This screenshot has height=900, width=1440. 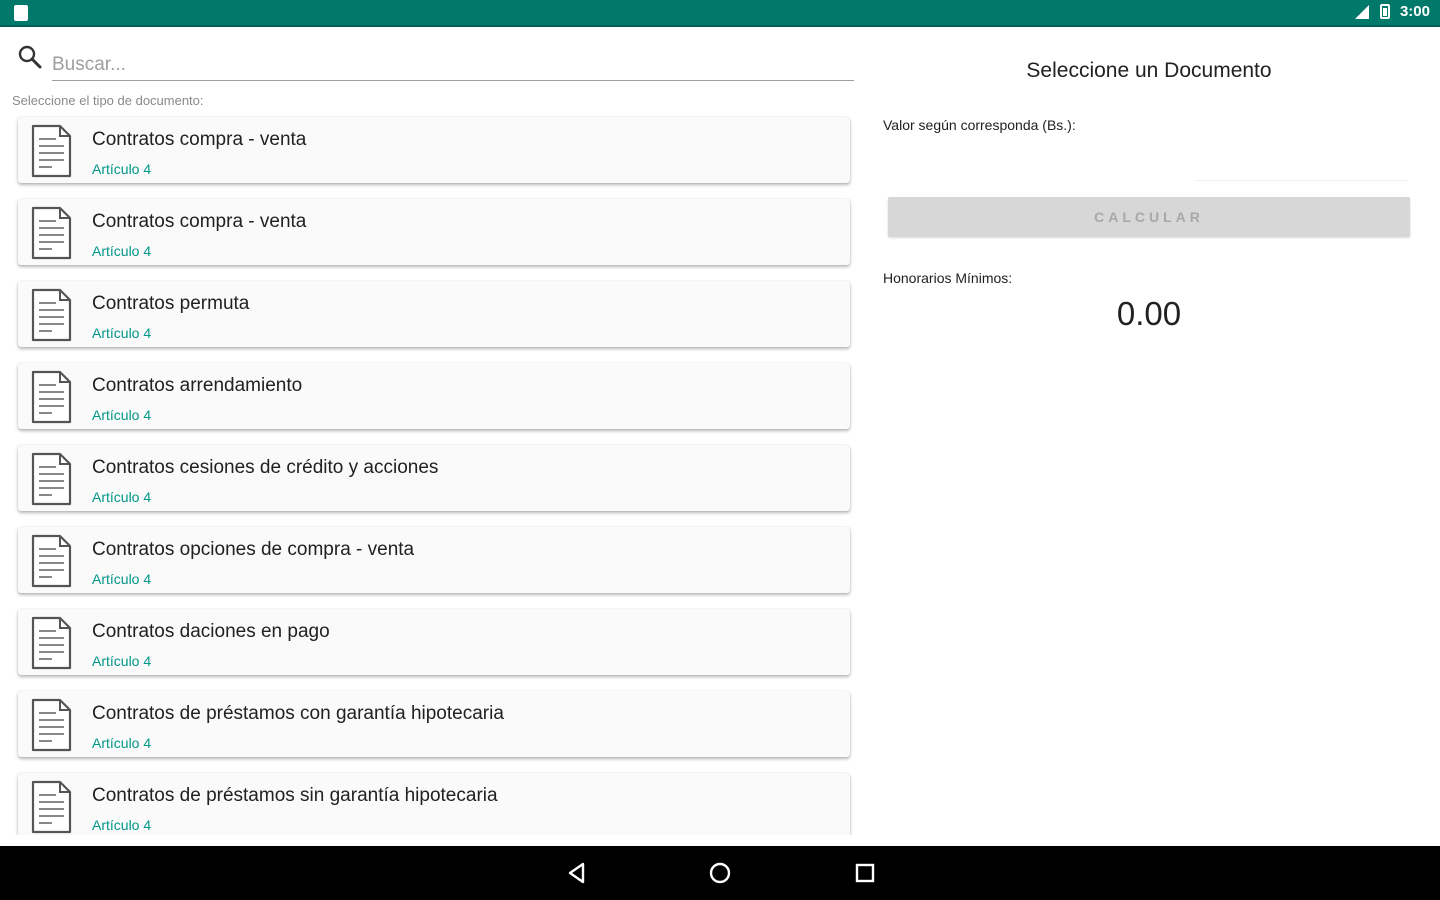 What do you see at coordinates (30, 57) in the screenshot?
I see `search-icon` at bounding box center [30, 57].